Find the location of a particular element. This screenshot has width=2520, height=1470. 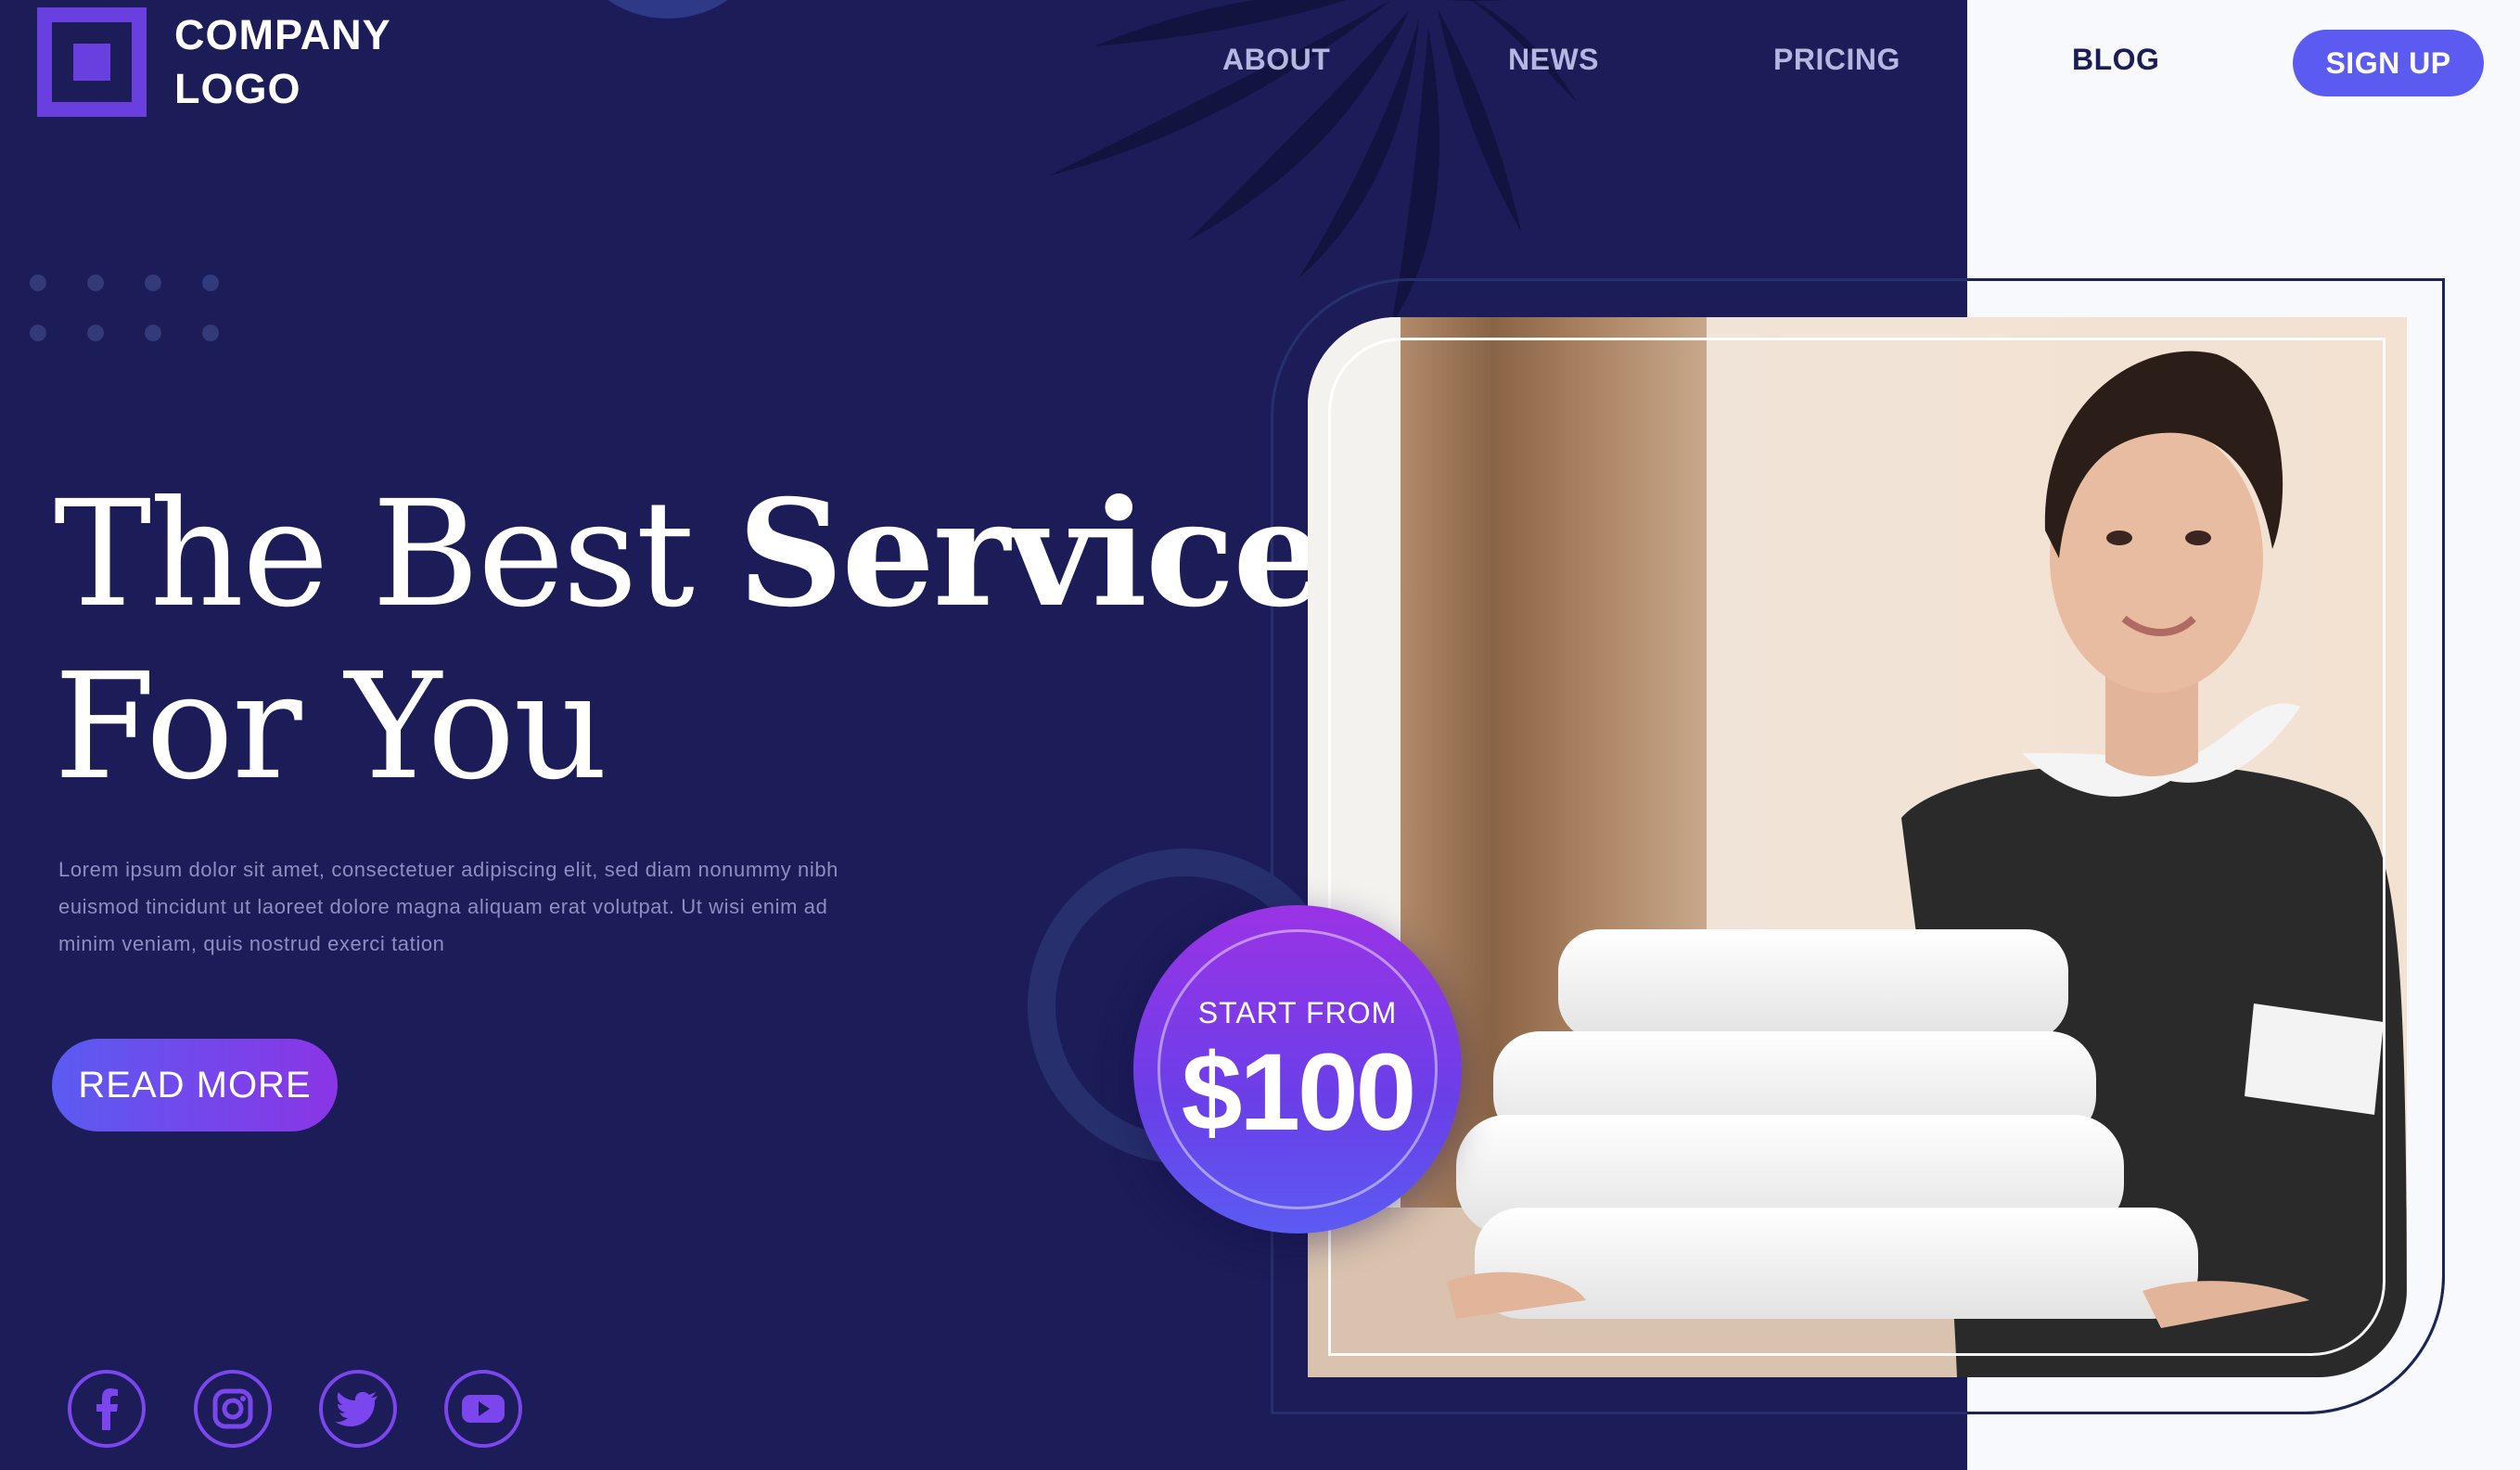

hero-headline: The Best Service For You is located at coordinates (690, 640).